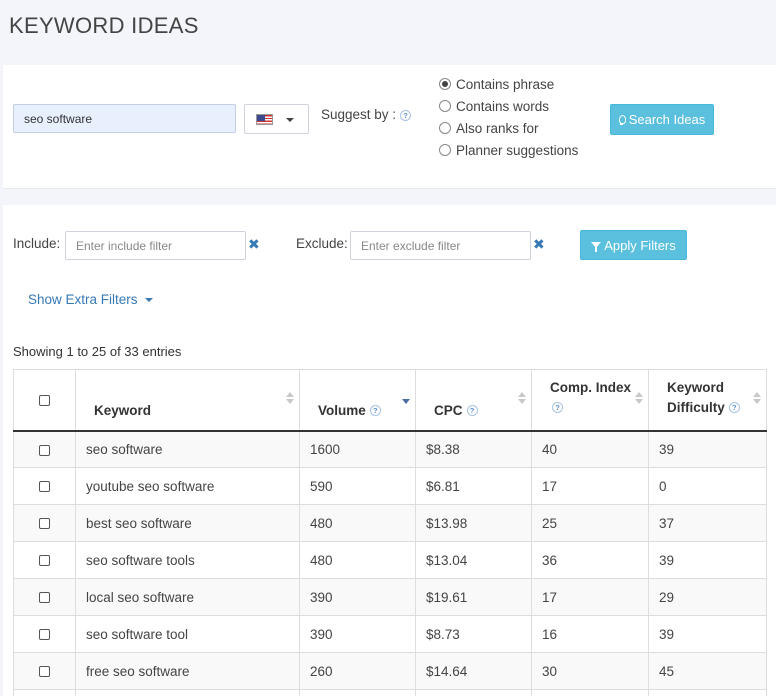  What do you see at coordinates (390, 692) in the screenshot?
I see `table-row` at bounding box center [390, 692].